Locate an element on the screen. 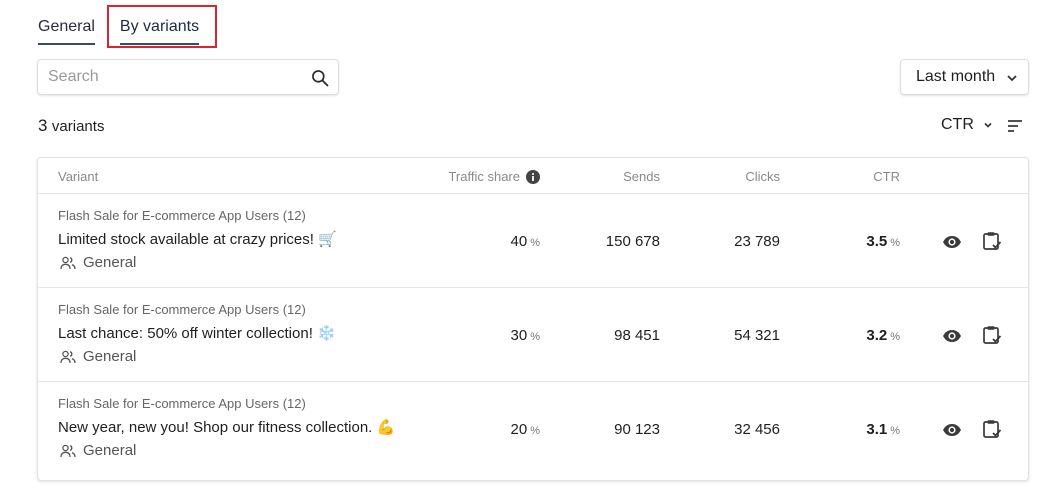 The image size is (1063, 491). traffic-share-value: 30% is located at coordinates (525, 335).